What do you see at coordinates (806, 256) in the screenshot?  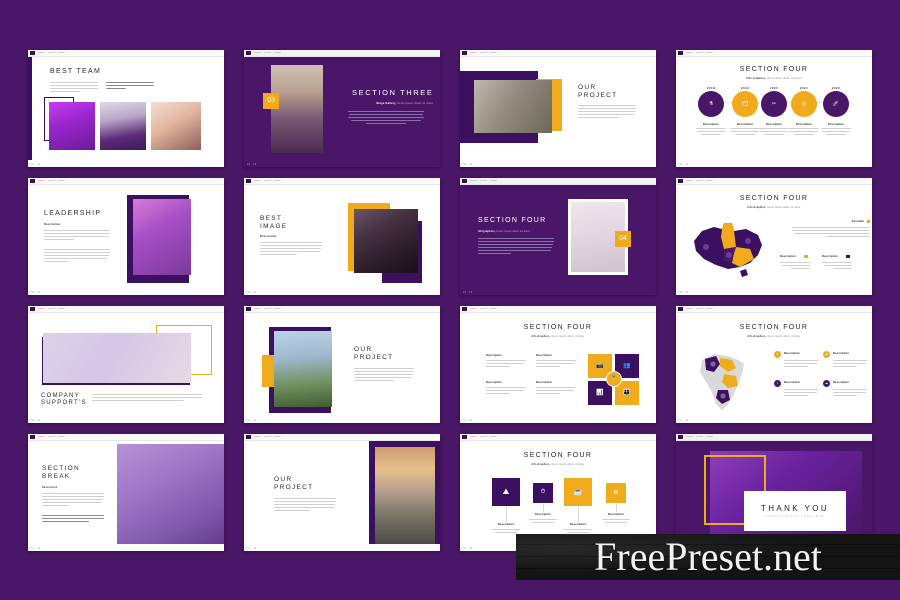 I see `gold-square-marker` at bounding box center [806, 256].